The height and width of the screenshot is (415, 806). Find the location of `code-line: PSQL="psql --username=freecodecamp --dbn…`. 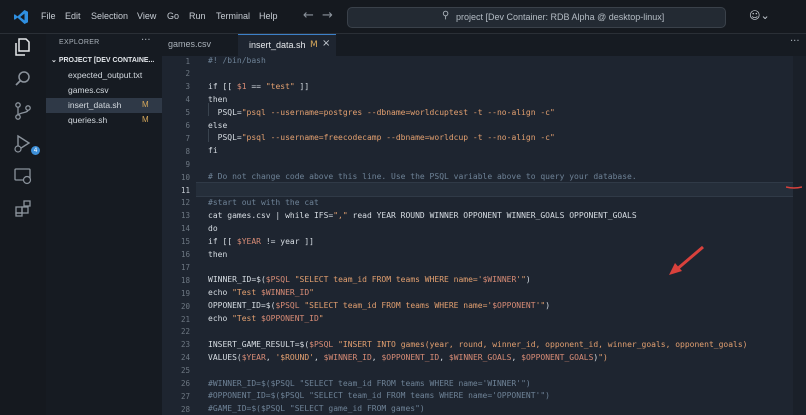

code-line: PSQL="psql --username=freecodecamp --dbn… is located at coordinates (381, 137).